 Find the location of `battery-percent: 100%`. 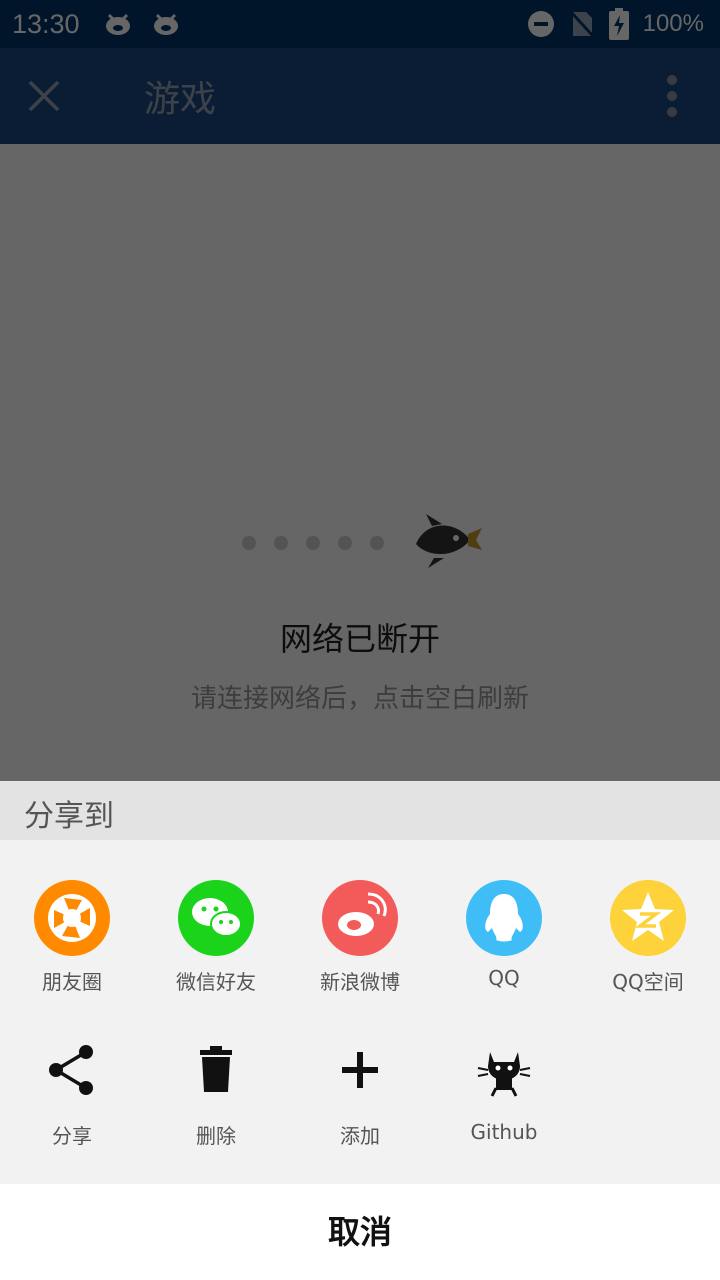

battery-percent: 100% is located at coordinates (673, 23).